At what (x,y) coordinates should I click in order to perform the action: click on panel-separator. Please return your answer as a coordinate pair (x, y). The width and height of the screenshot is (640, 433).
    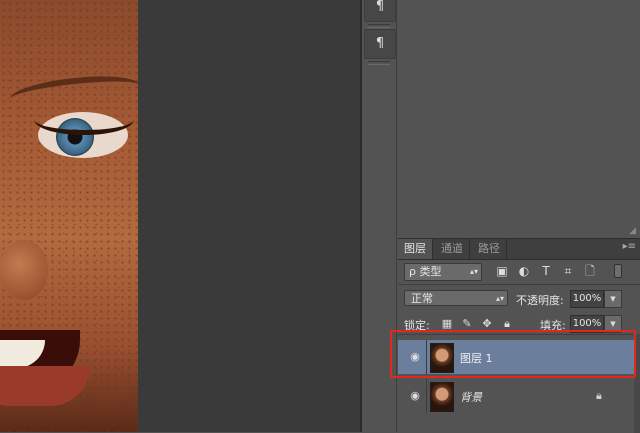
    Looking at the image, I should click on (519, 284).